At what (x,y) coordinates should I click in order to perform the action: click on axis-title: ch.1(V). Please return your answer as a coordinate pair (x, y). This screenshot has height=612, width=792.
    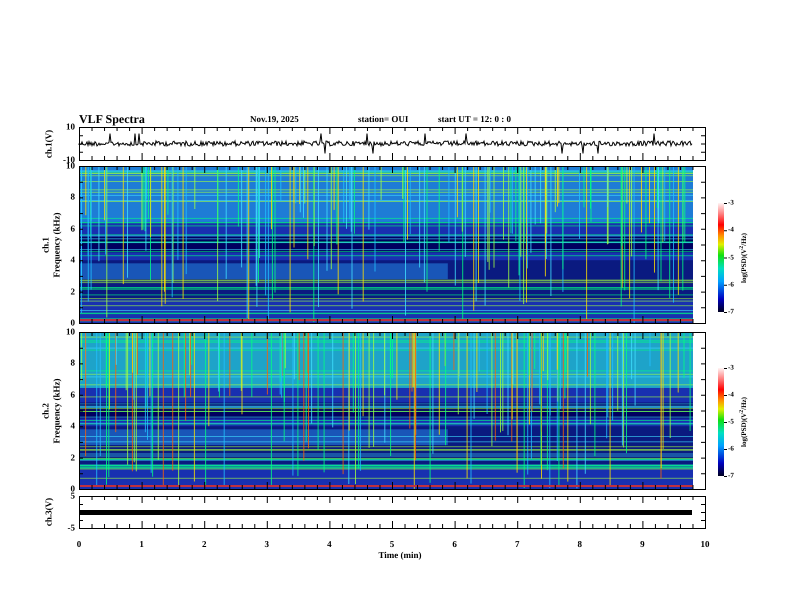
    Looking at the image, I should click on (49, 143).